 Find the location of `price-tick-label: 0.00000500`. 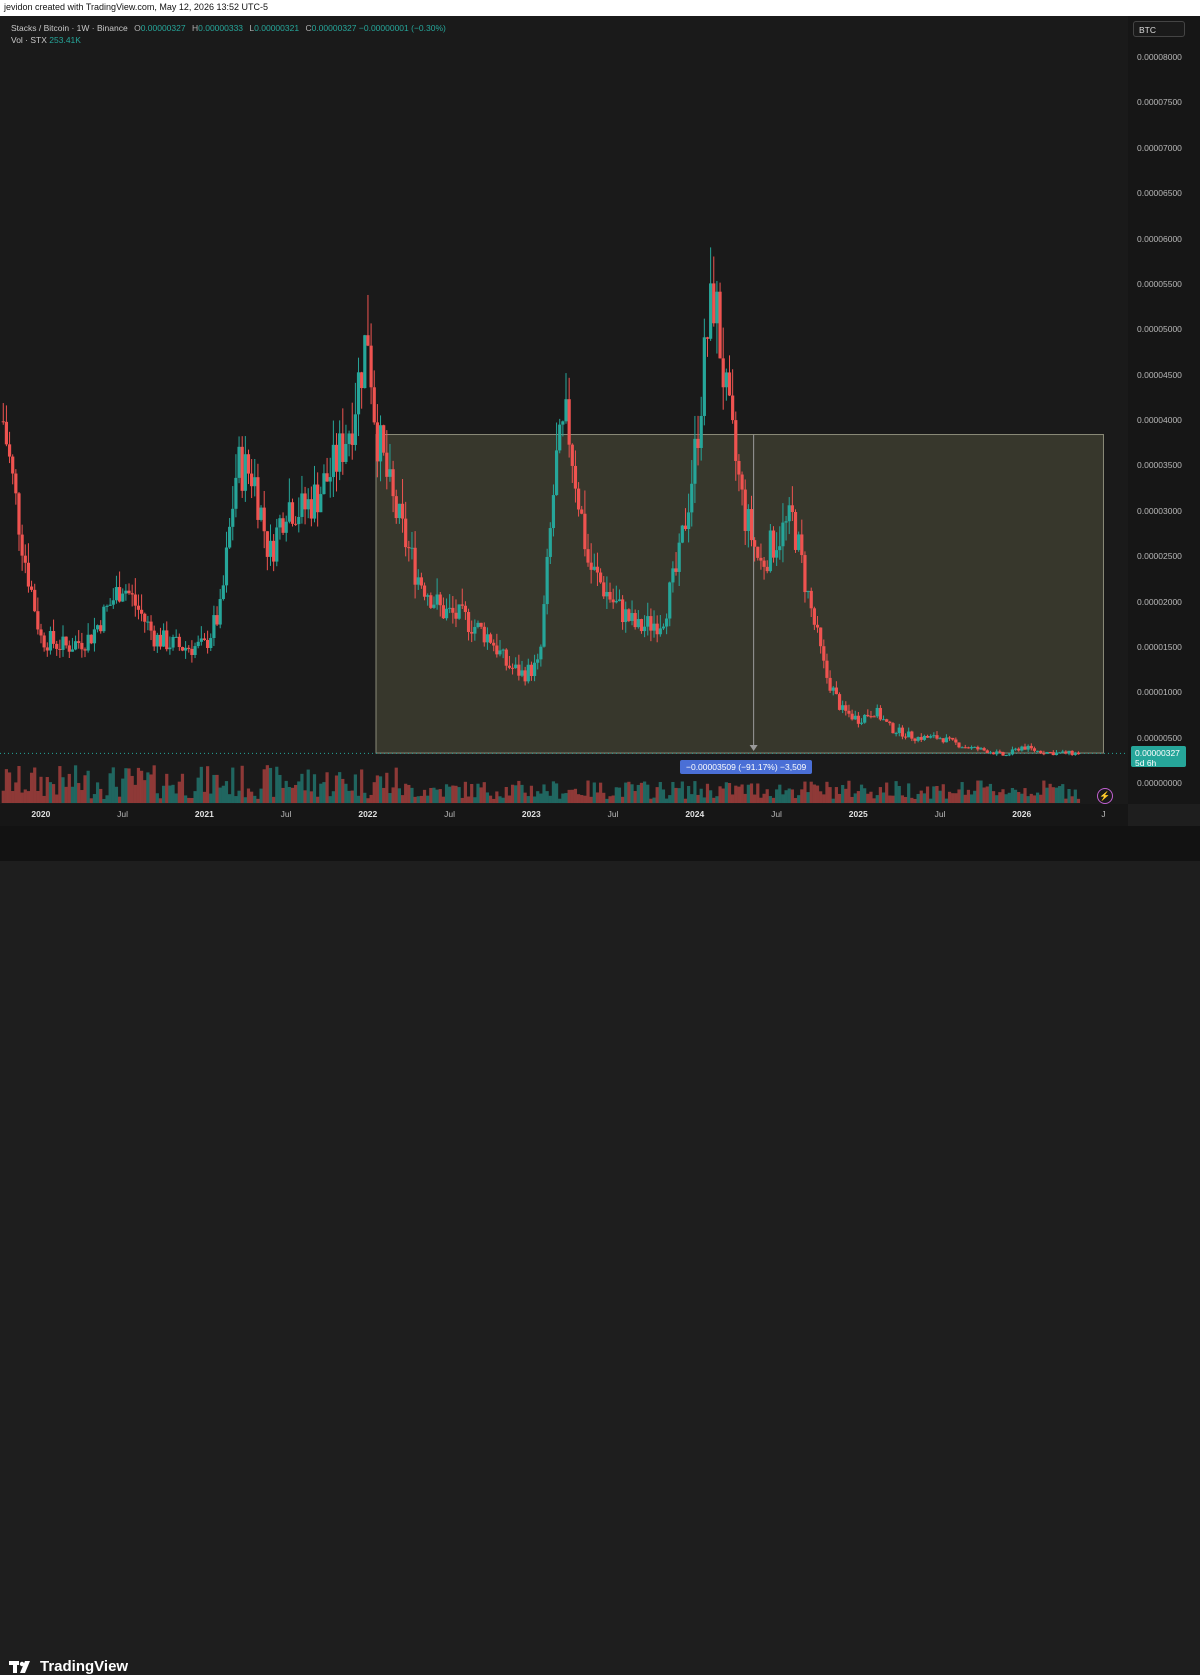

price-tick-label: 0.00000500 is located at coordinates (1159, 737).